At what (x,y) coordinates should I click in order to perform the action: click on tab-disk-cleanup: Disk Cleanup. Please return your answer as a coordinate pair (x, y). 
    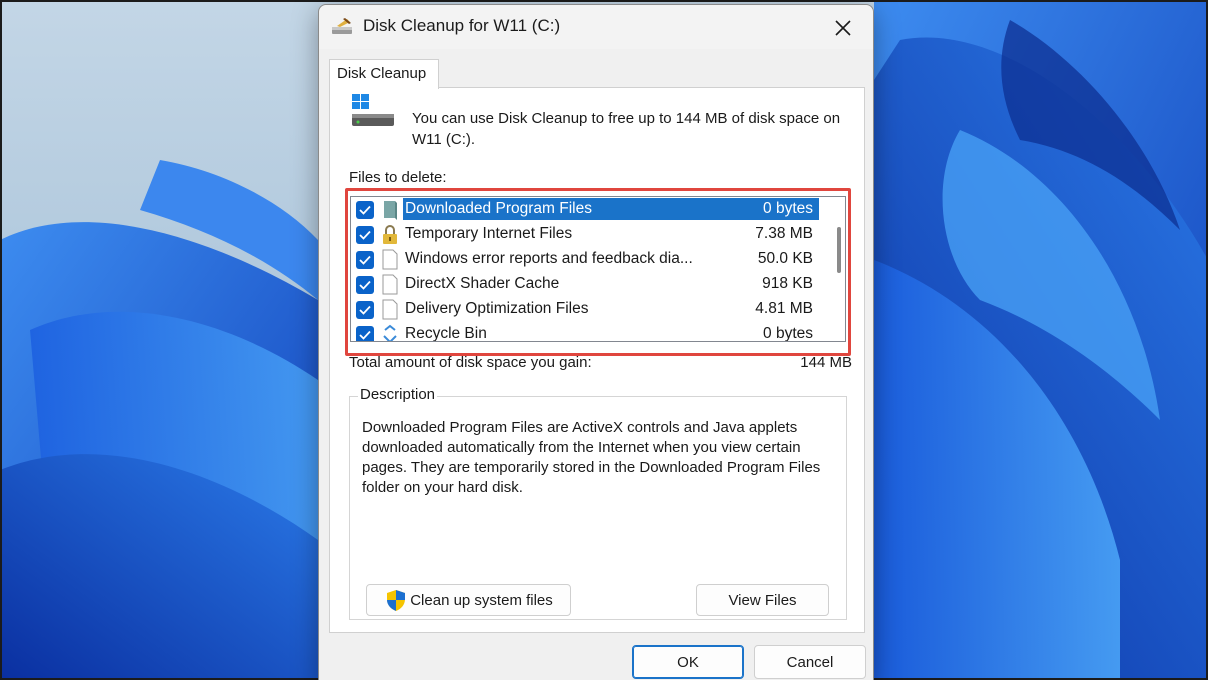
    Looking at the image, I should click on (384, 74).